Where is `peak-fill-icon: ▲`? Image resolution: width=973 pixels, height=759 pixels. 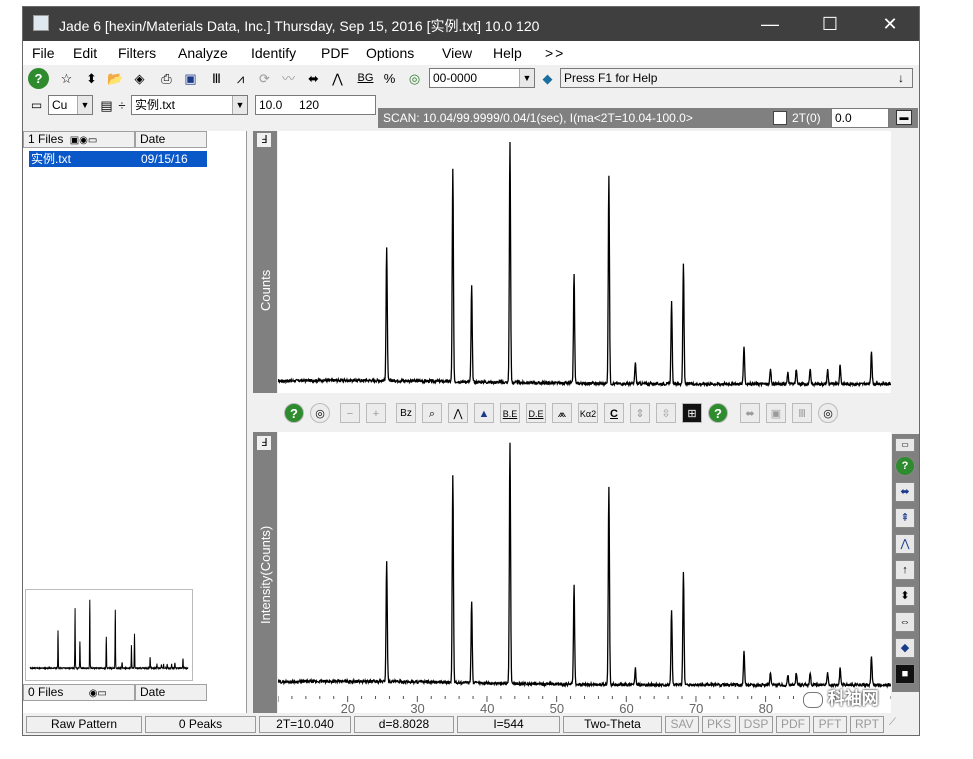 peak-fill-icon: ▲ is located at coordinates (484, 413).